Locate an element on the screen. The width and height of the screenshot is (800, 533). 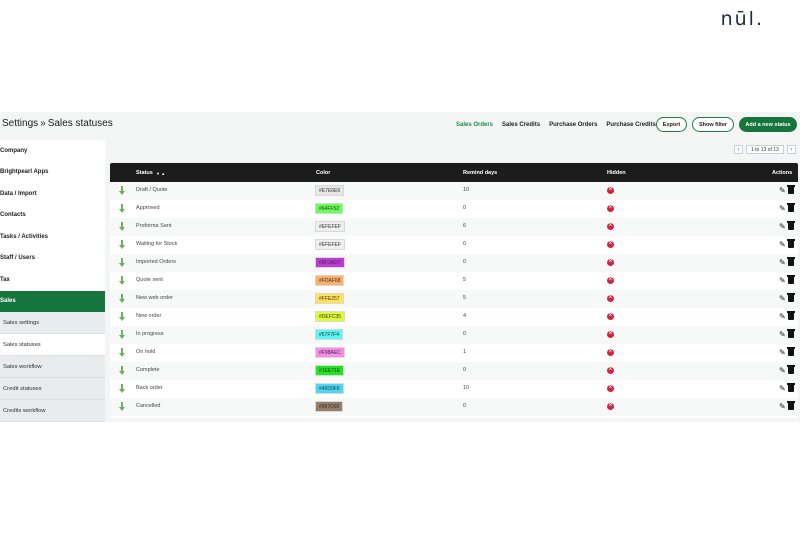
sidebar-item-brightpearl-apps: Brightpearl Apps is located at coordinates (52, 173).